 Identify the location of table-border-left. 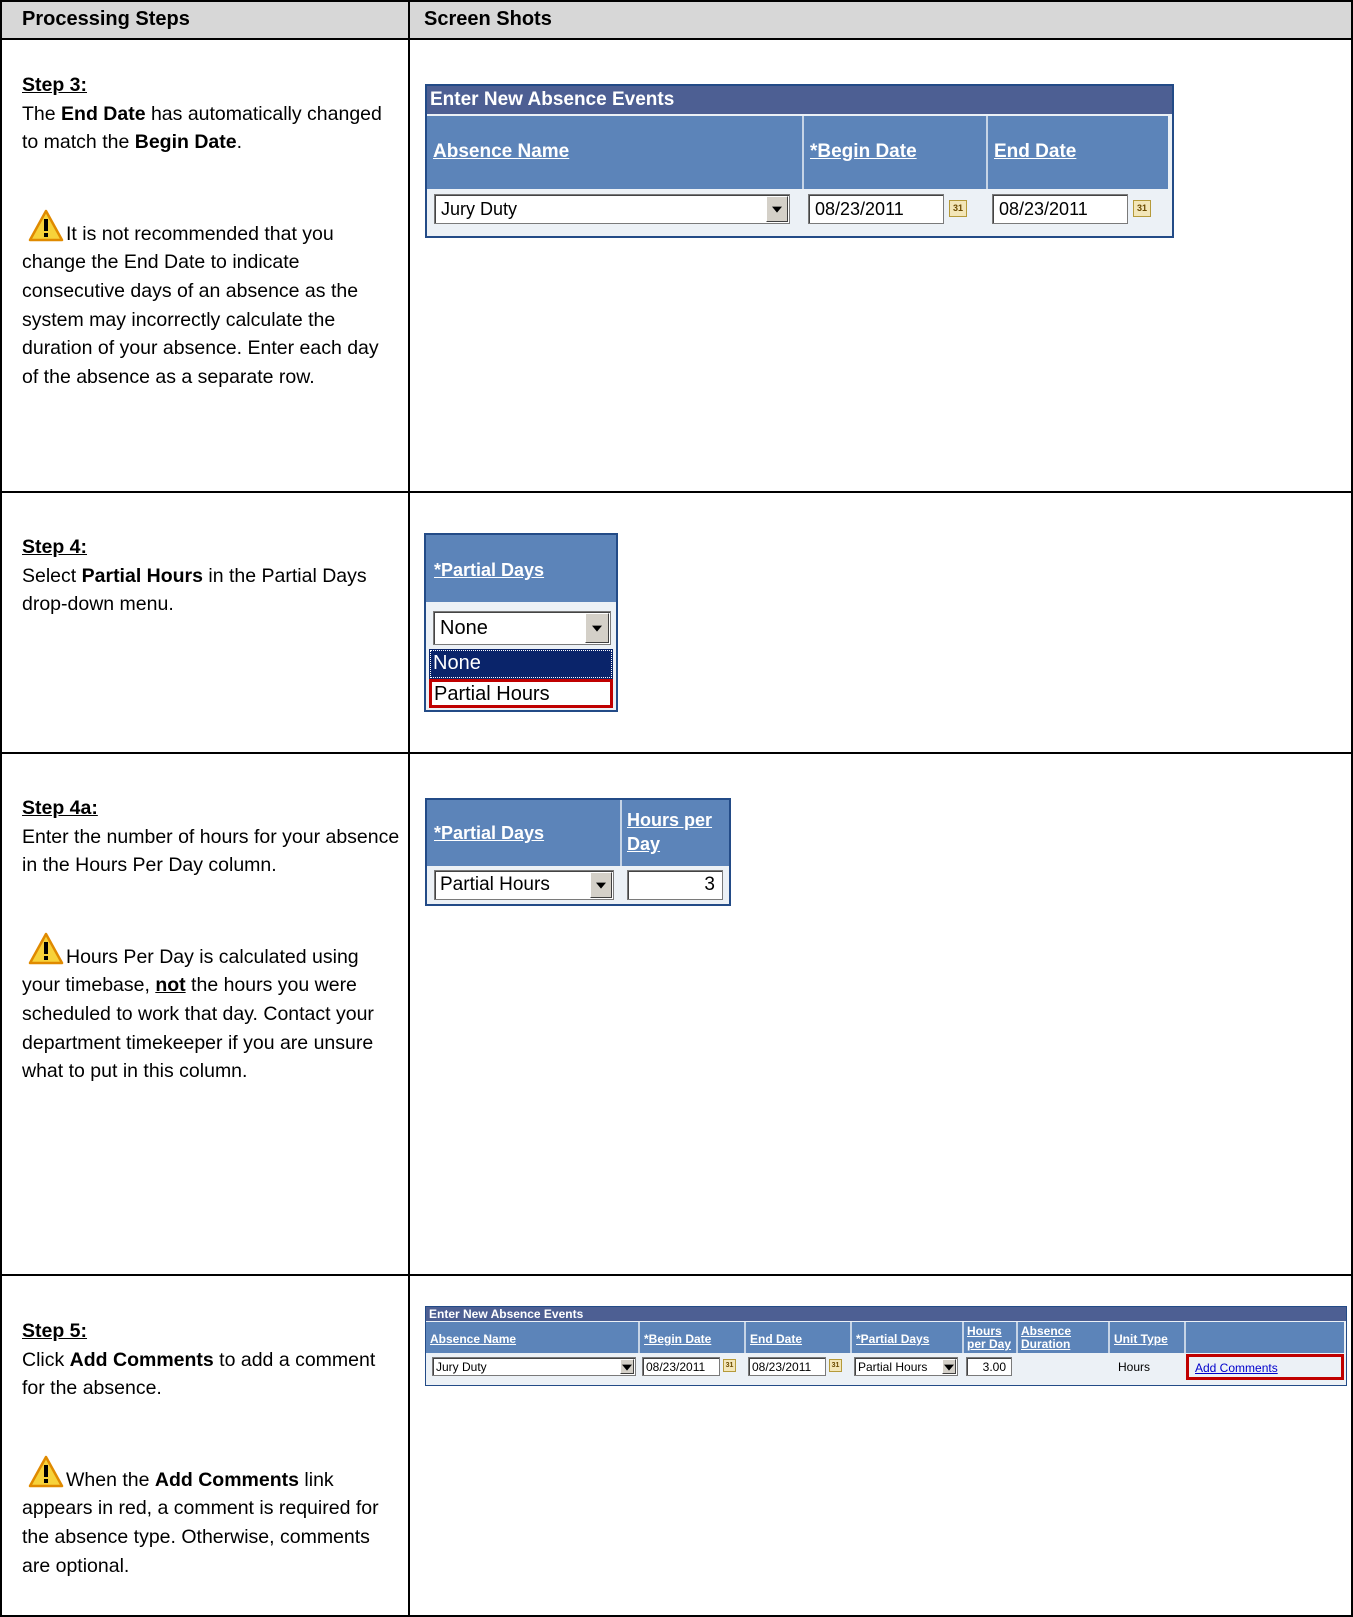
(1, 808).